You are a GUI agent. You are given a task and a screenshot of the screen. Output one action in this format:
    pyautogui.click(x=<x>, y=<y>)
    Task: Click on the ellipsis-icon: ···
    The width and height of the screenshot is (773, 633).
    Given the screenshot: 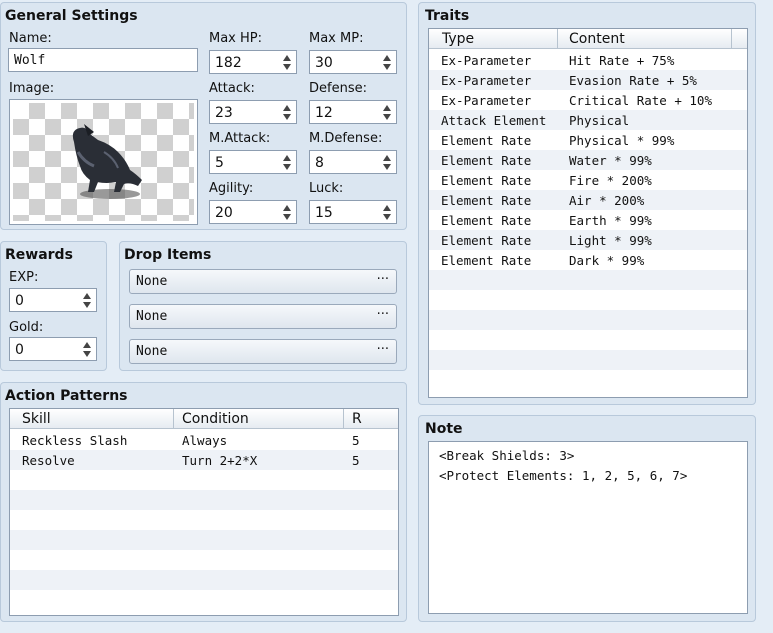 What is the action you would take?
    pyautogui.click(x=382, y=349)
    